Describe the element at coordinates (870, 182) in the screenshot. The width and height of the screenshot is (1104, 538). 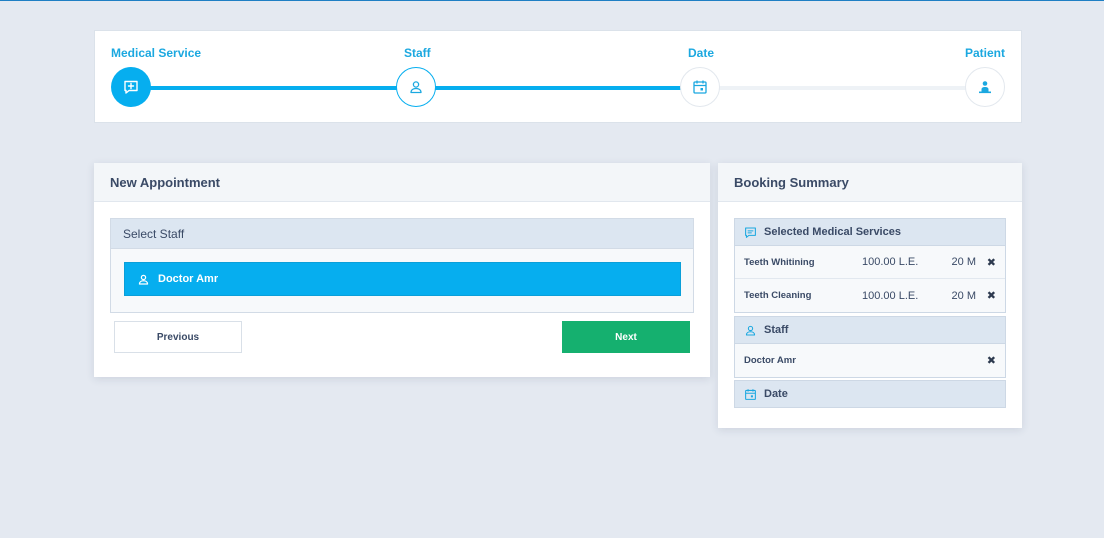
I see `summary-title: Booking Summary` at that location.